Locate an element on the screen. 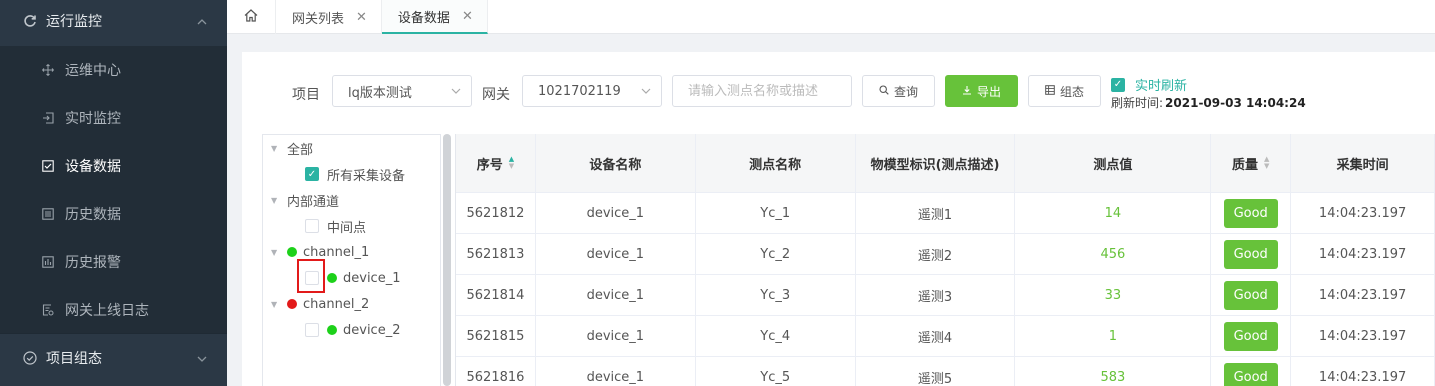  cell-point: Yc_3 is located at coordinates (776, 295).